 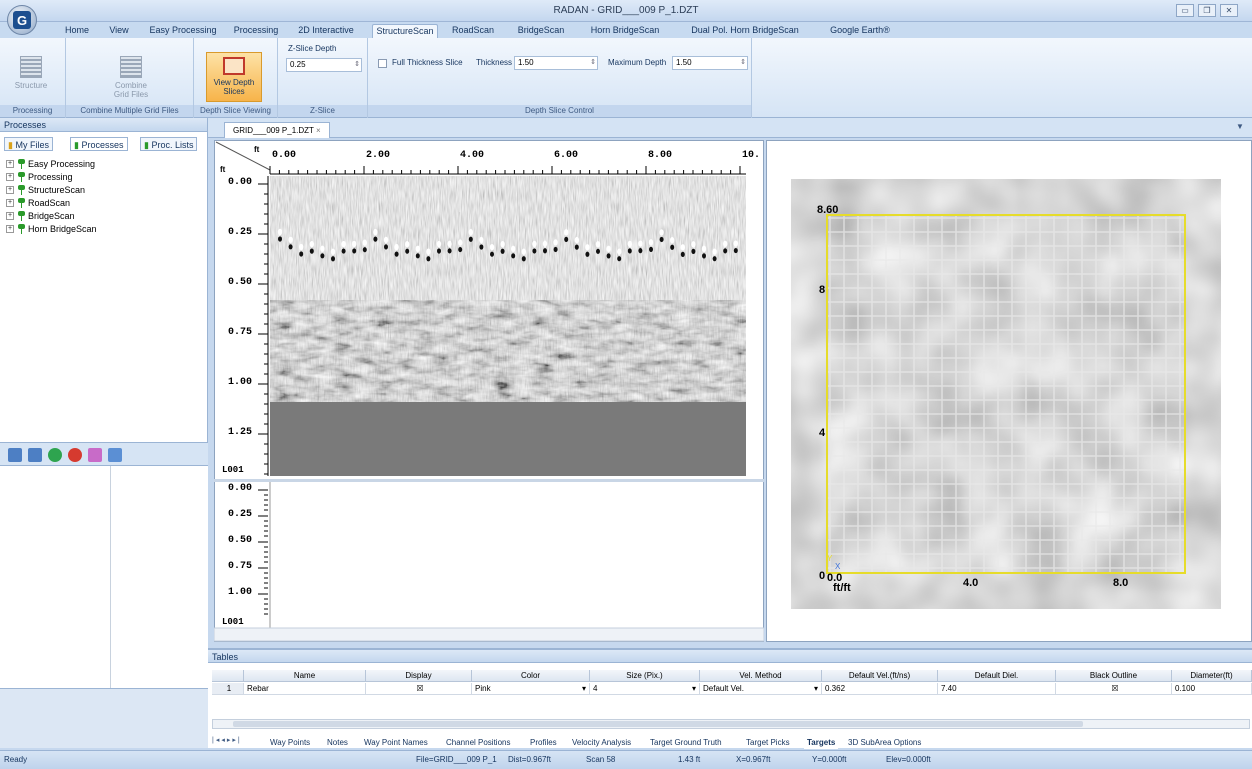 I want to click on column-header-black-outline: Black Outline, so click(x=1114, y=676).